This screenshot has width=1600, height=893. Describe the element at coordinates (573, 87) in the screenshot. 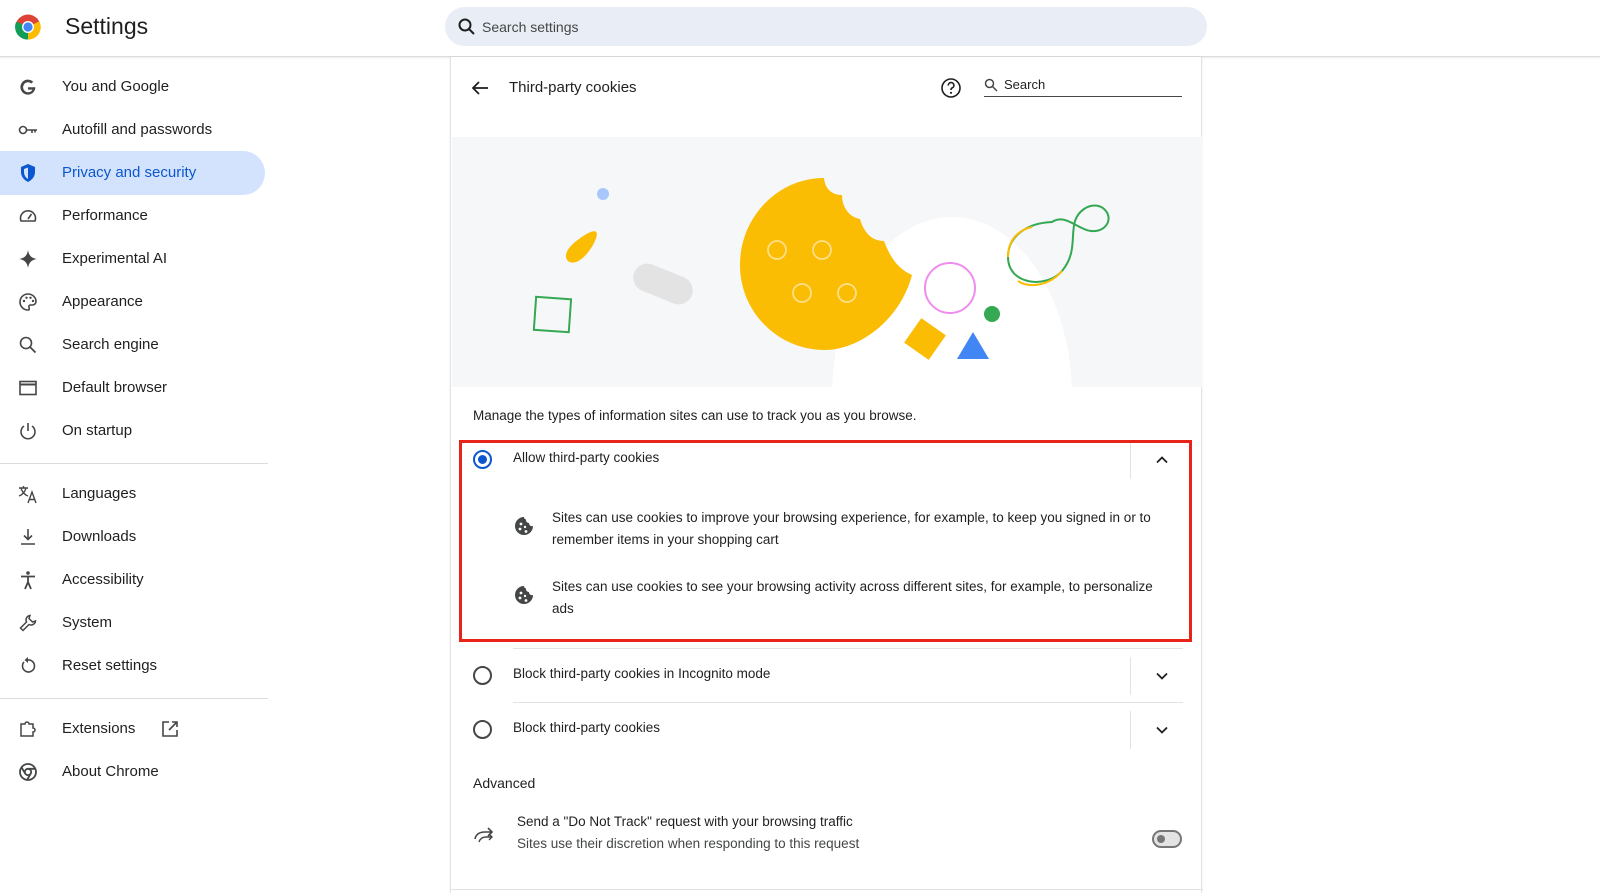

I see `page-title: Third-party cookies` at that location.